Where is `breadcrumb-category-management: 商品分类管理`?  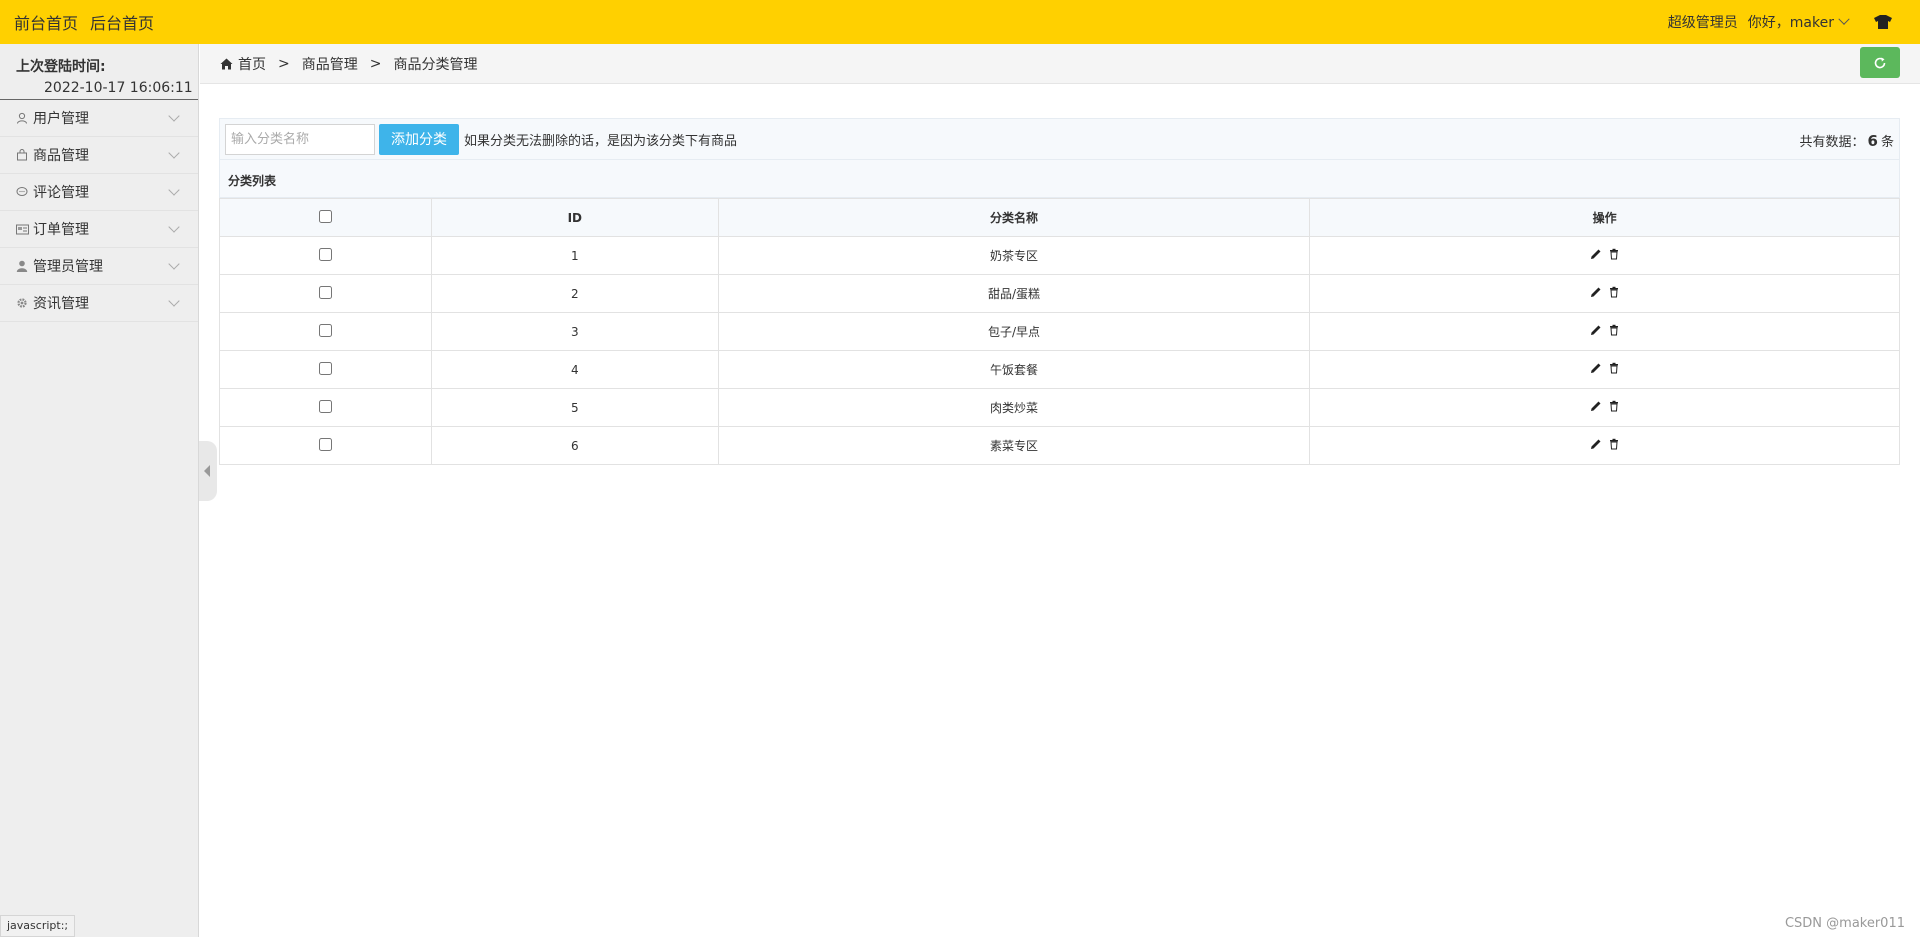 breadcrumb-category-management: 商品分类管理 is located at coordinates (435, 64).